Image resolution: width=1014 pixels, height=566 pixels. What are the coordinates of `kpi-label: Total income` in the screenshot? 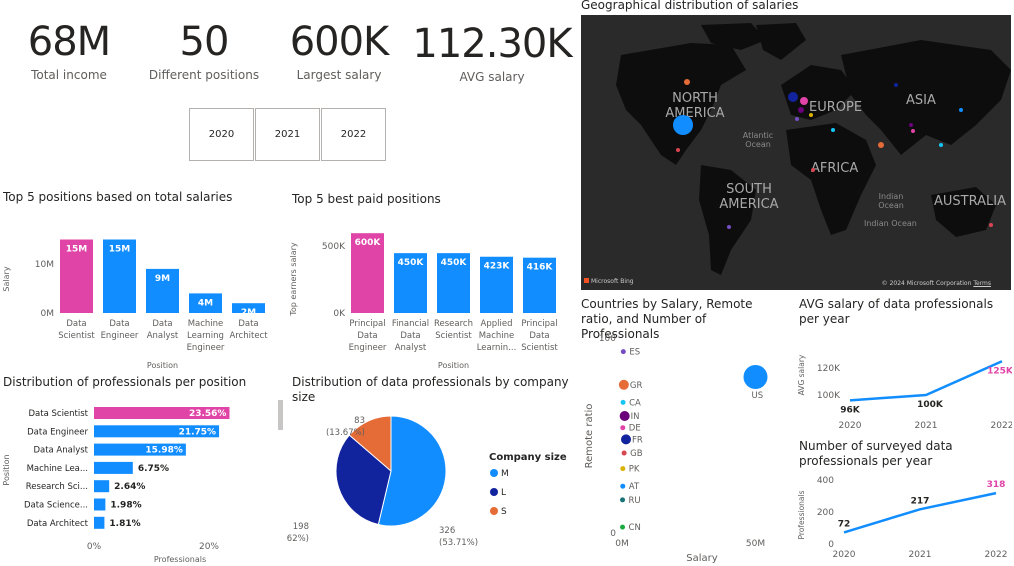 It's located at (69, 75).